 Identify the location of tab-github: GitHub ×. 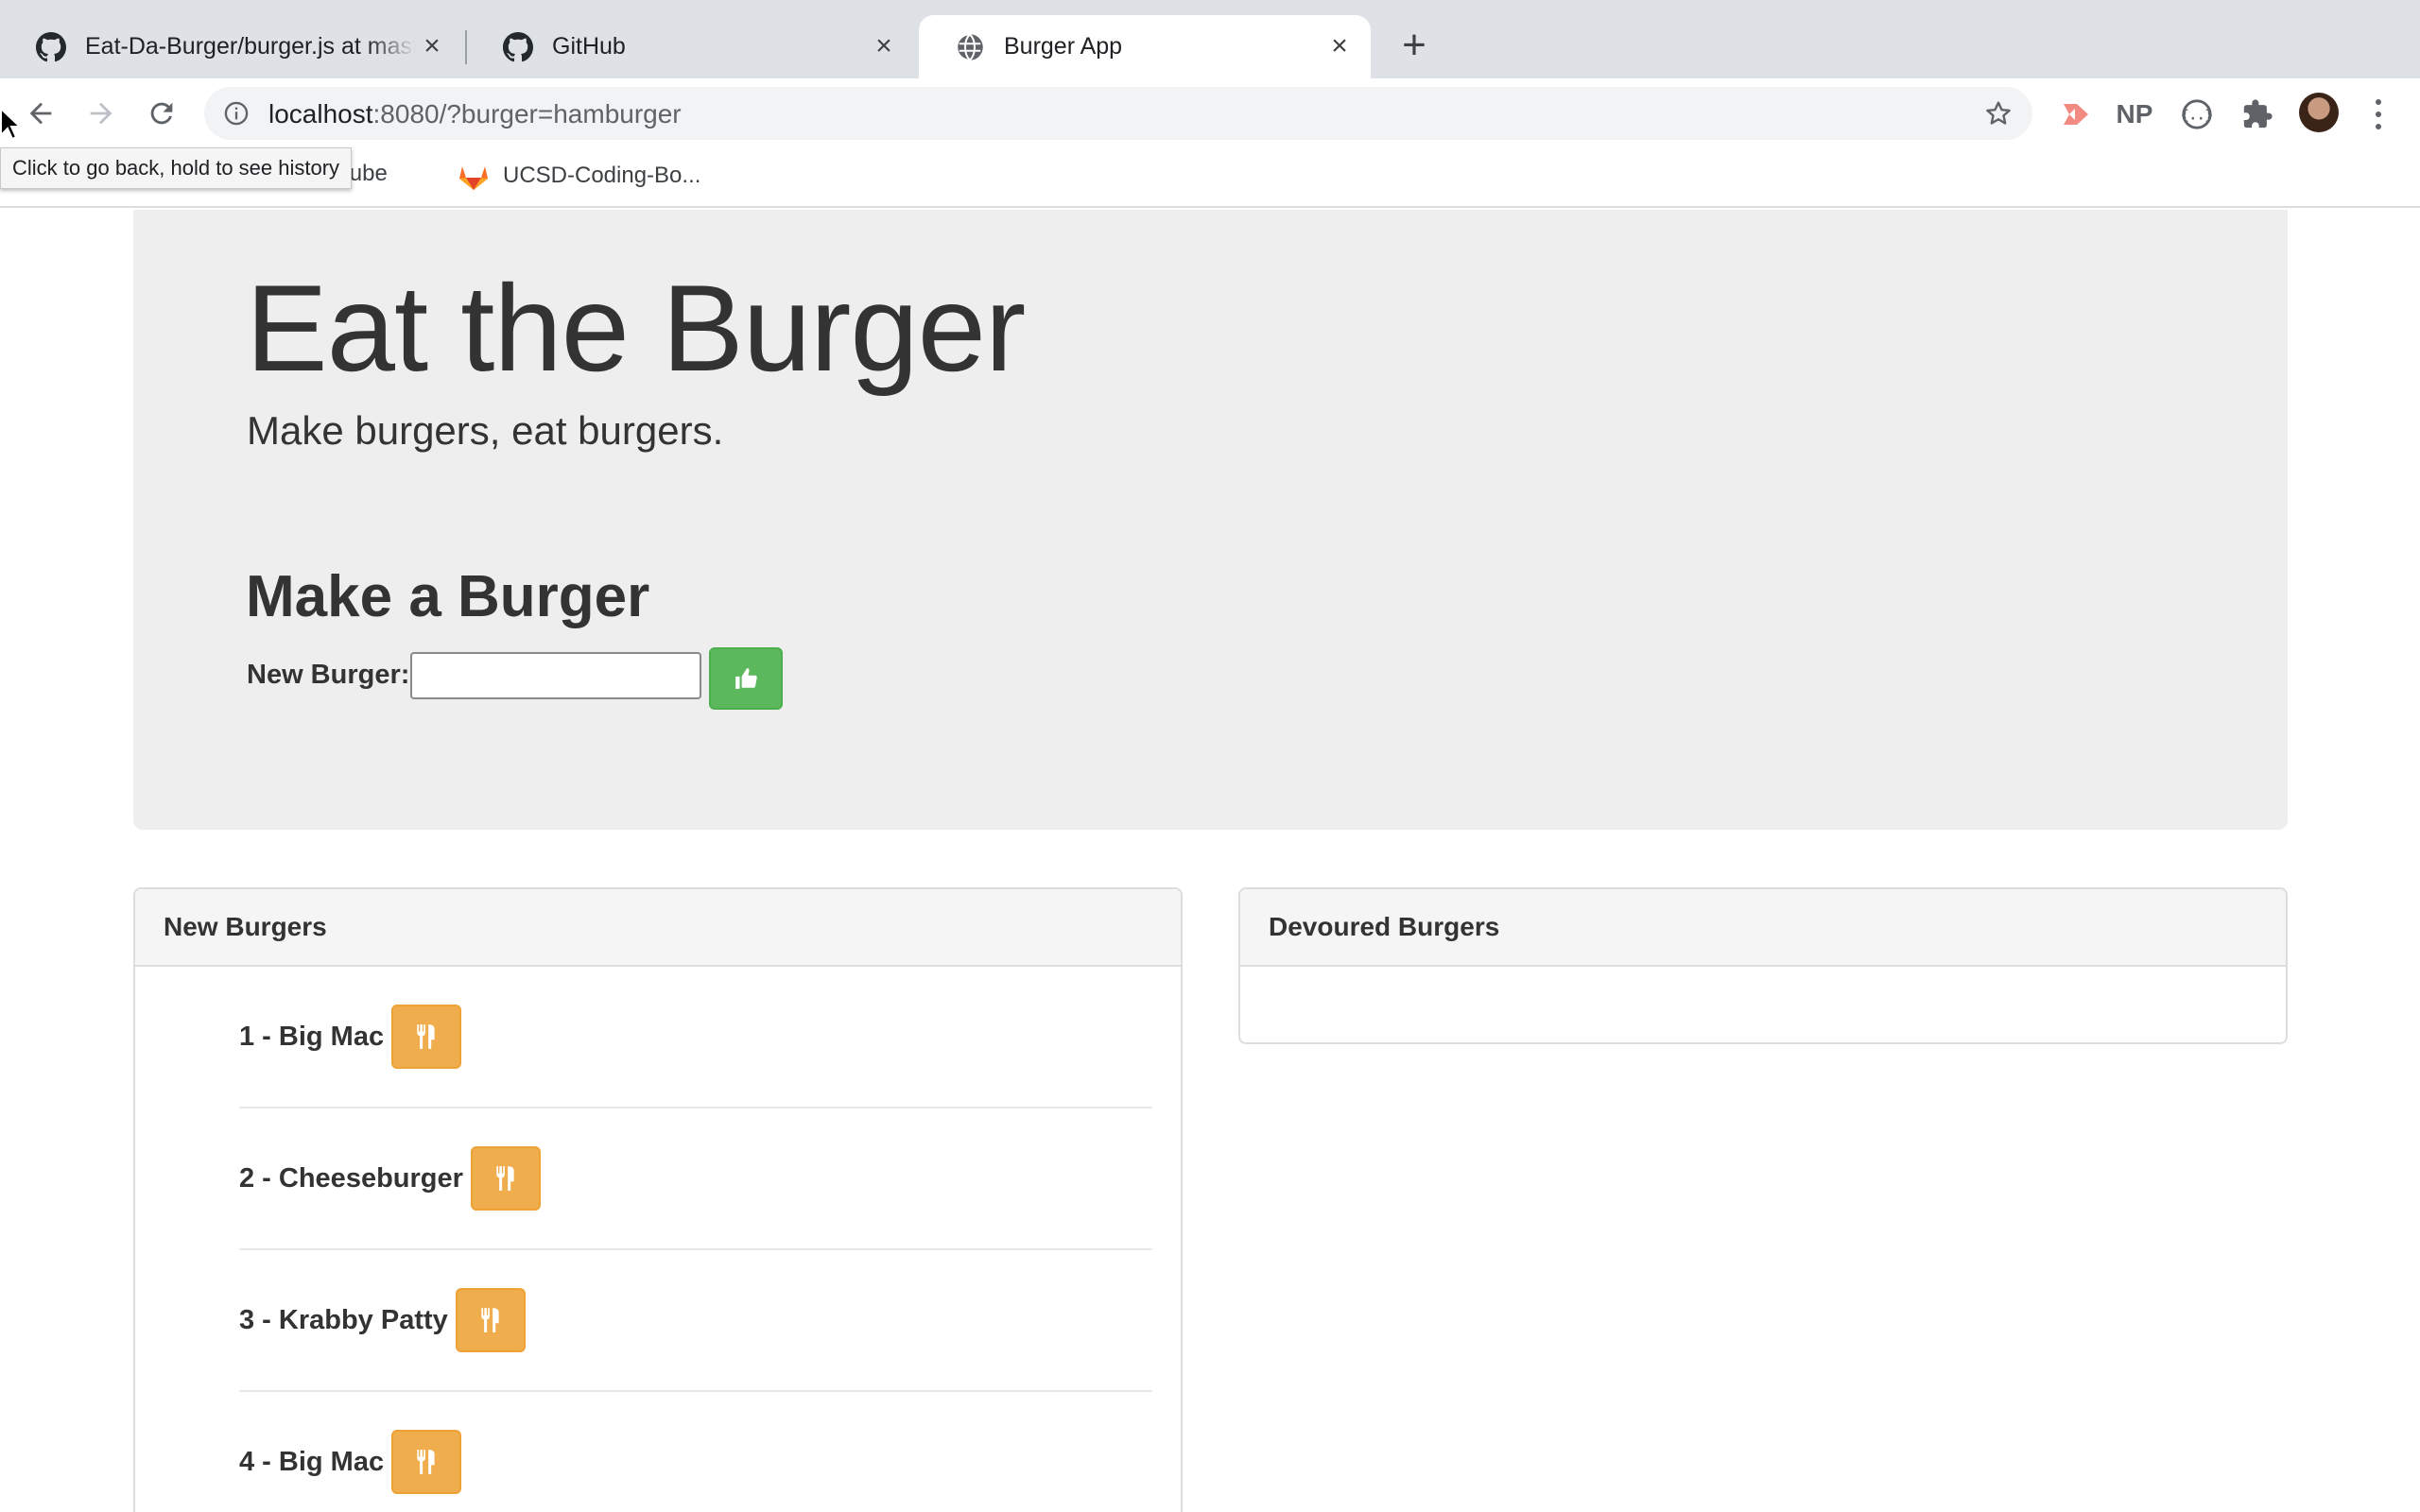
(691, 46).